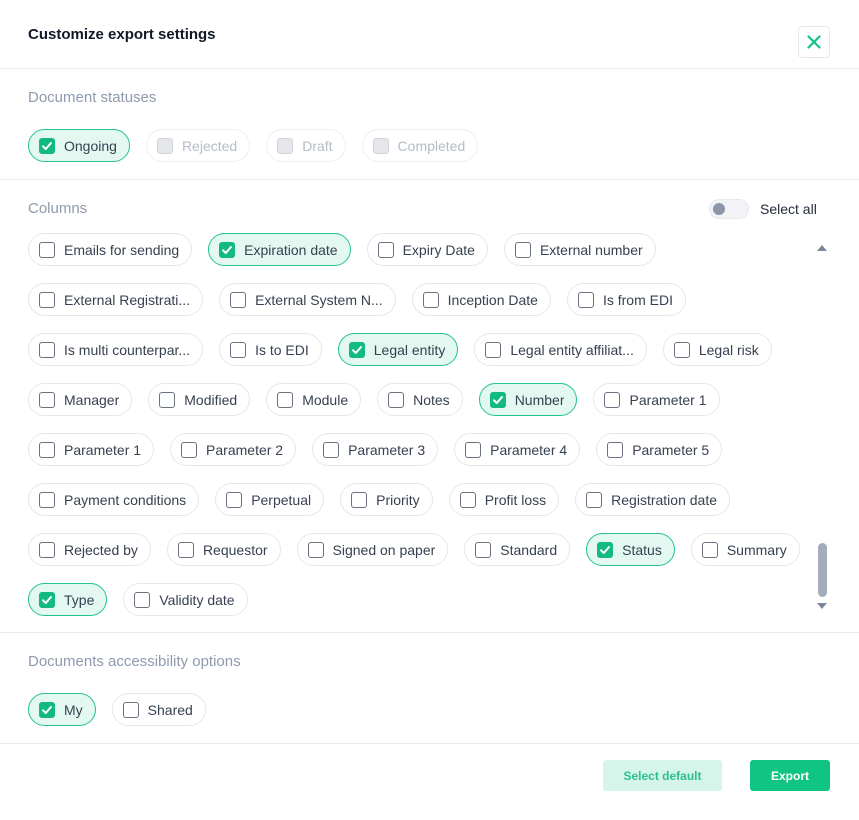 This screenshot has width=859, height=820. Describe the element at coordinates (270, 499) in the screenshot. I see `option-chip: Perpetual` at that location.